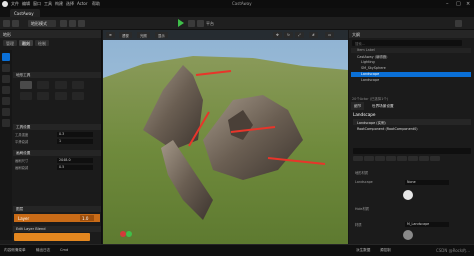  Describe the element at coordinates (77, 96) in the screenshot. I see `tool-noise` at that location.